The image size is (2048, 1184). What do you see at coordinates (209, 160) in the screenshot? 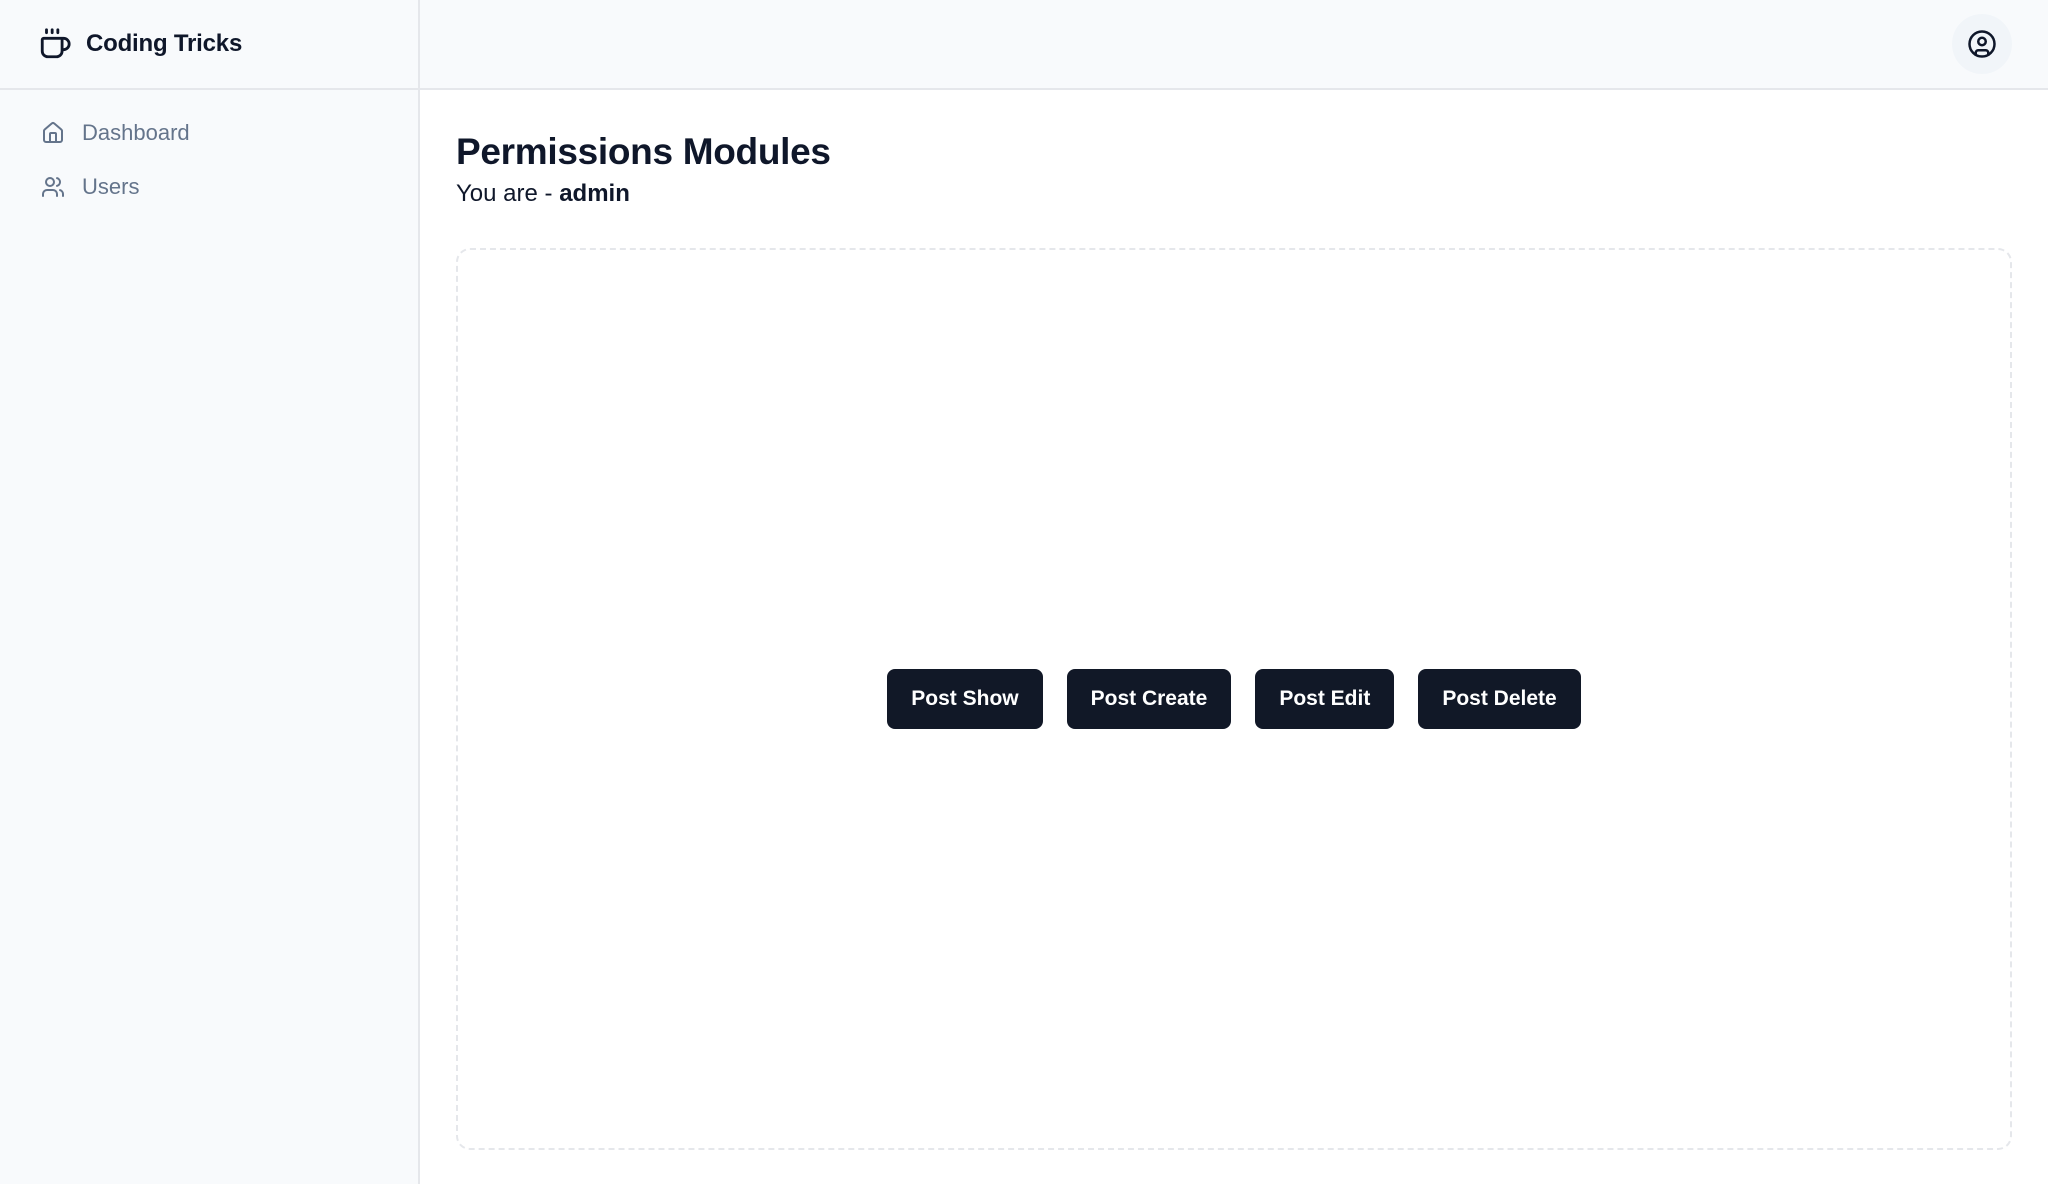
I see `sidebar-nav: Dashboard Users` at bounding box center [209, 160].